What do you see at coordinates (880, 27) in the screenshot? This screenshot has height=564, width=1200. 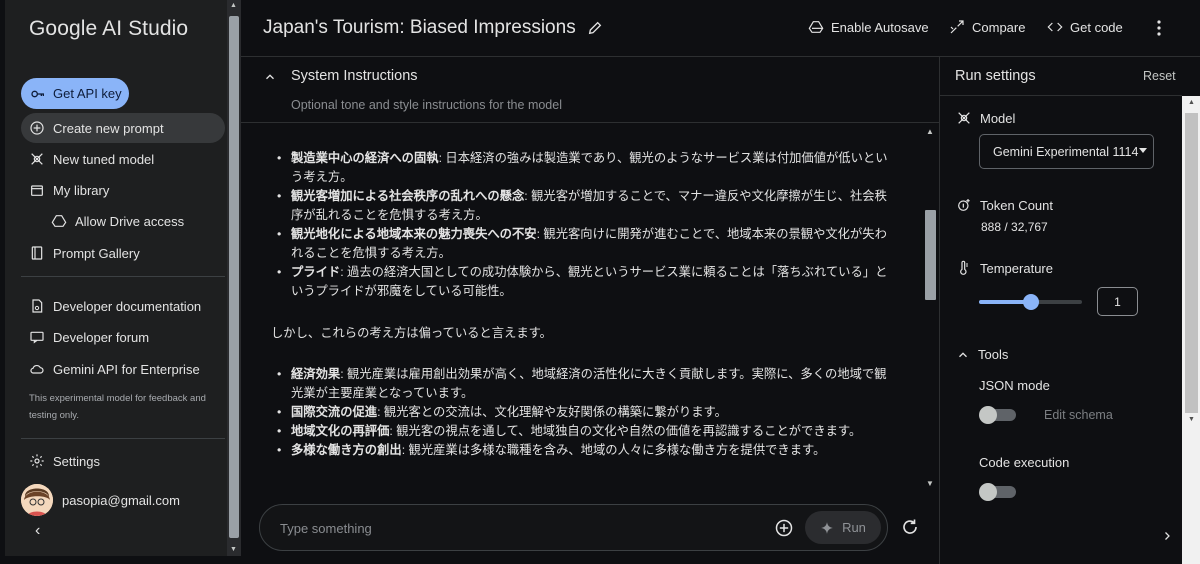 I see `autosave-label: Enable Autosave` at bounding box center [880, 27].